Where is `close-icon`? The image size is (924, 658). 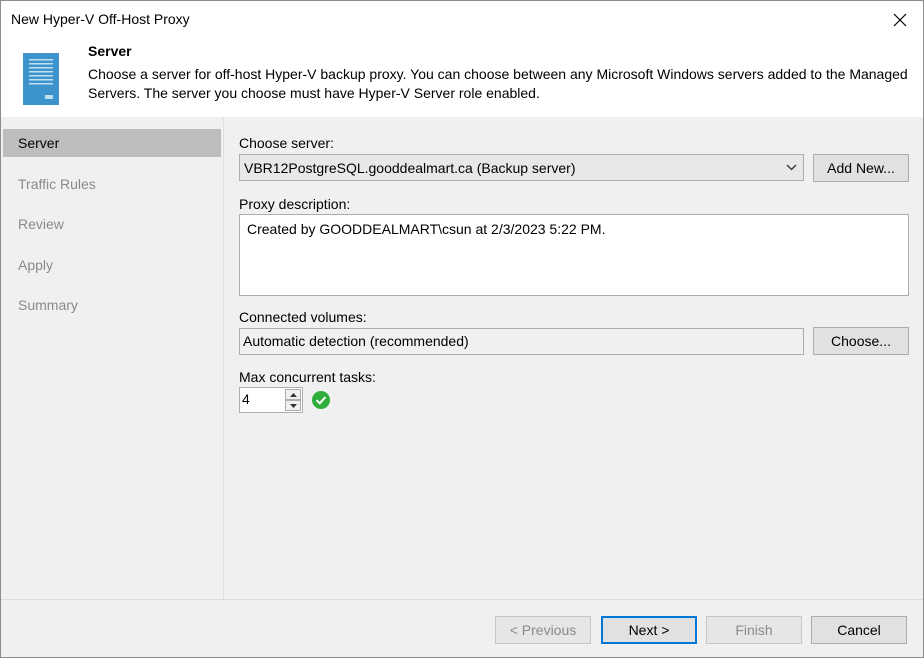
close-icon is located at coordinates (900, 20).